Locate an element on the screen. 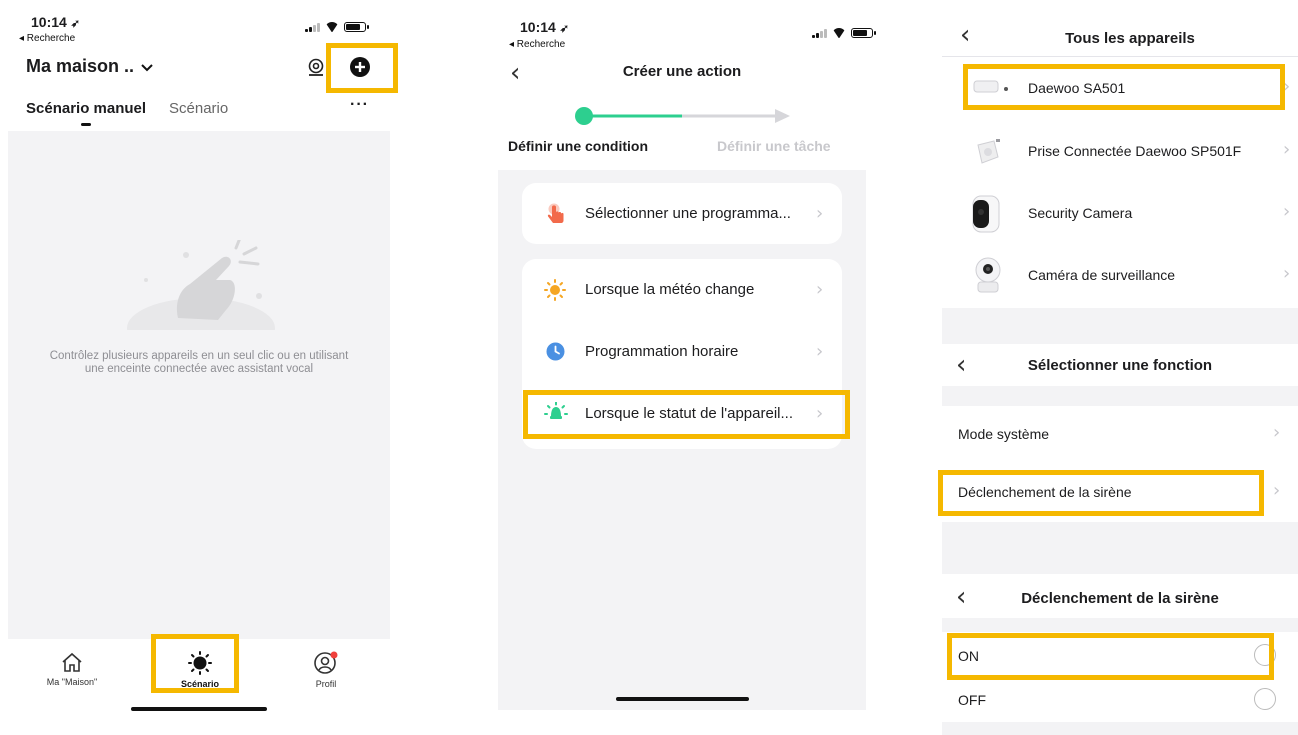 The image size is (1298, 735). step-define-condition: Définir une condition is located at coordinates (578, 146).